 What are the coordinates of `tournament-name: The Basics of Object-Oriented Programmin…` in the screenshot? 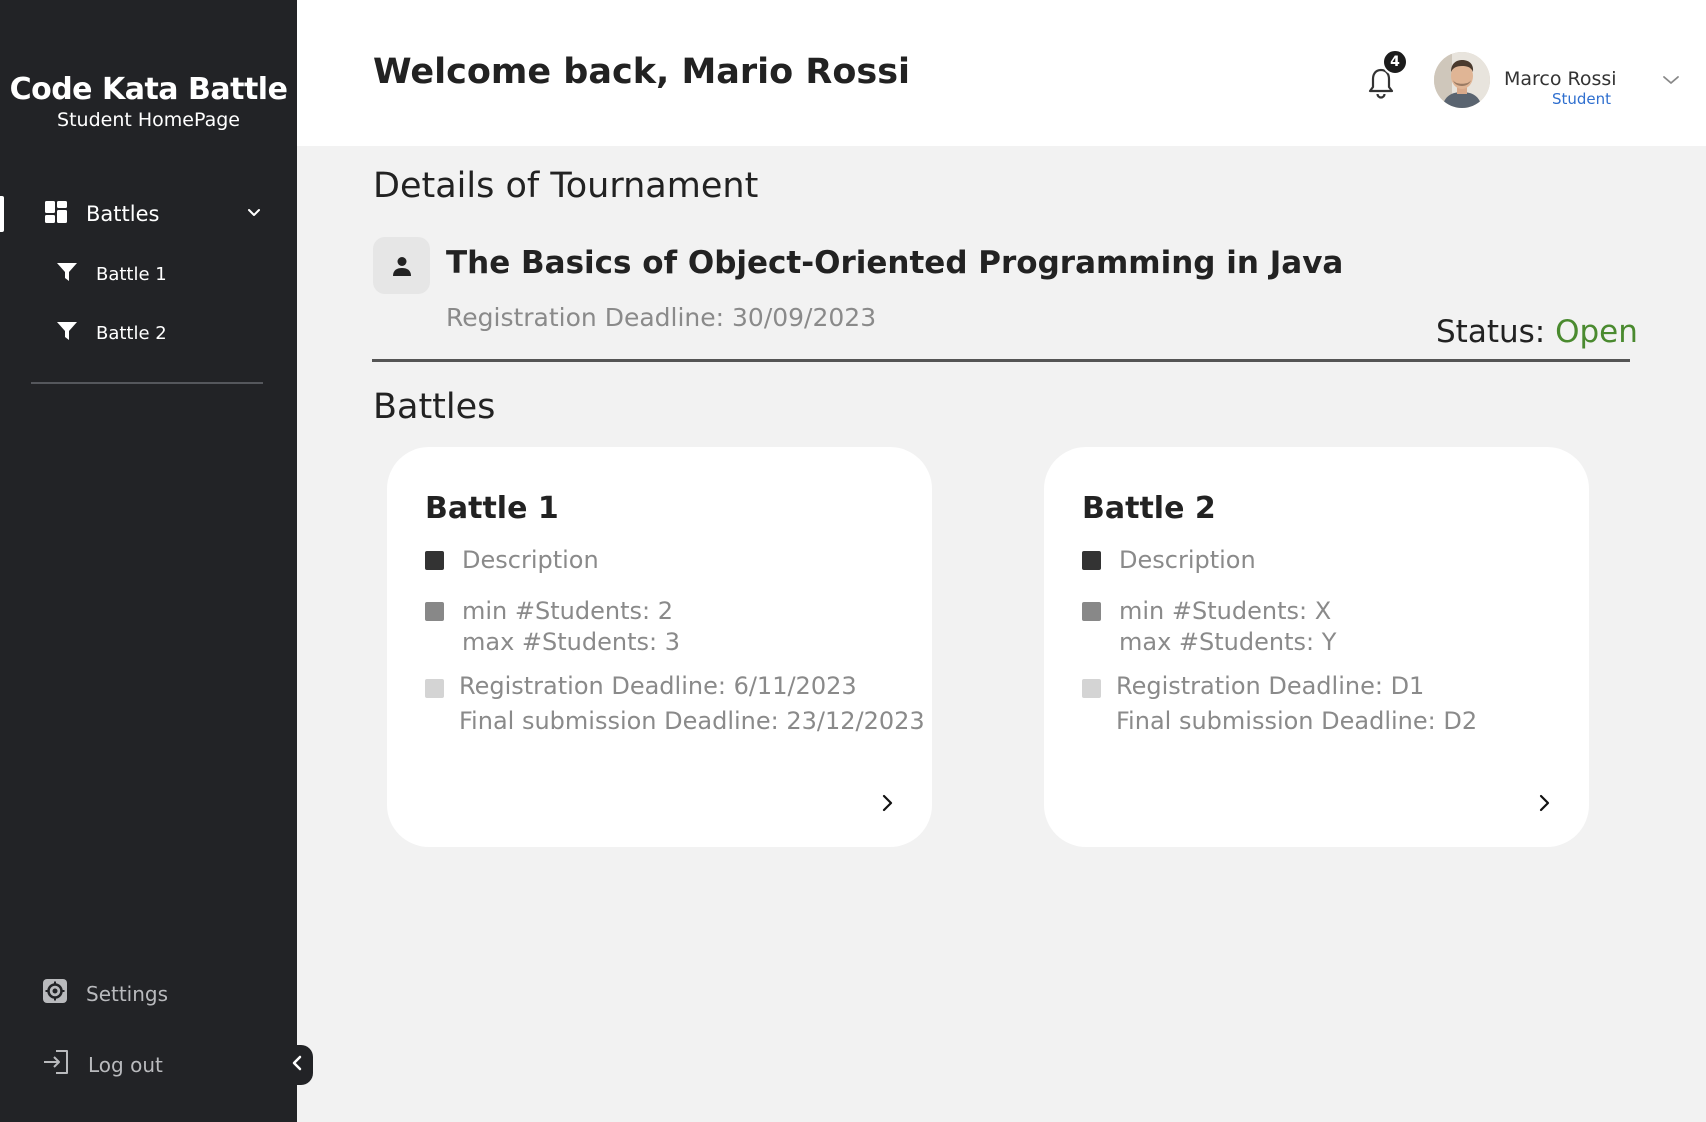 It's located at (895, 263).